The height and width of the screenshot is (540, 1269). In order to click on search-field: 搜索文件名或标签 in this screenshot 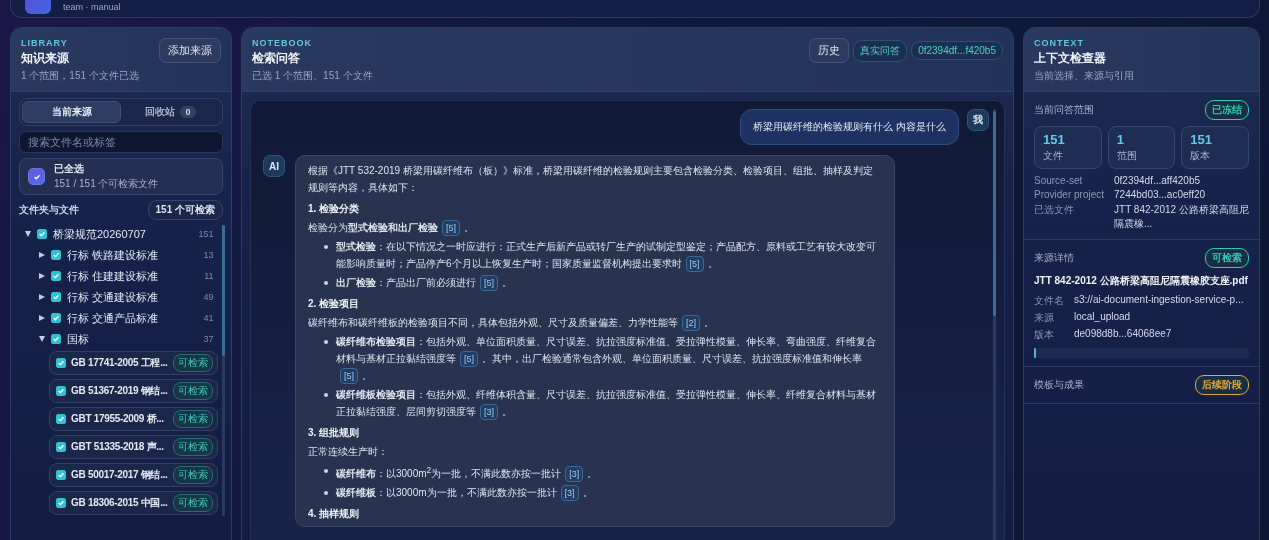, I will do `click(121, 142)`.